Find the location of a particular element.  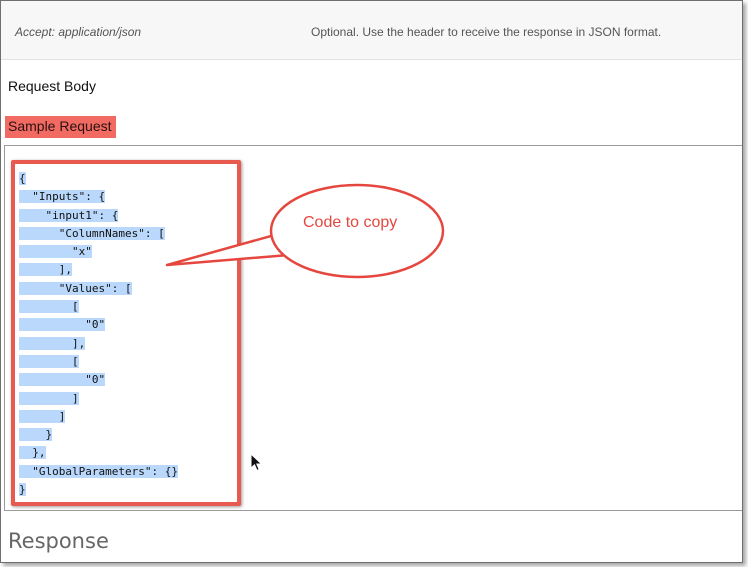

selected-text: "Values": [ is located at coordinates (75, 288).